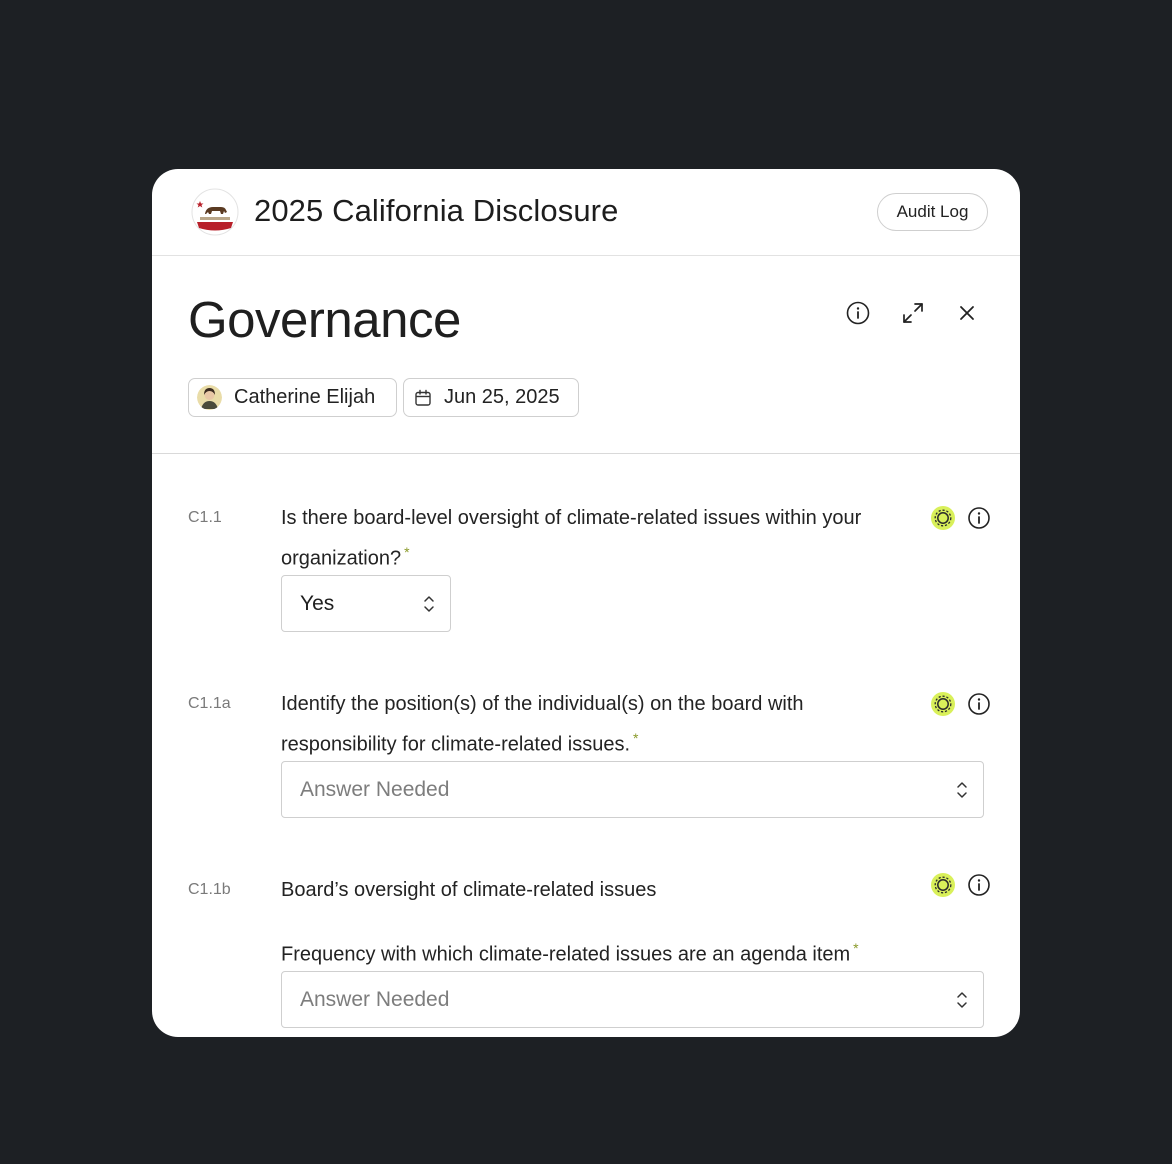 The image size is (1172, 1164). Describe the element at coordinates (586, 355) in the screenshot. I see `section-header: Governance Catherine Elijah Jun 25, 2025` at that location.